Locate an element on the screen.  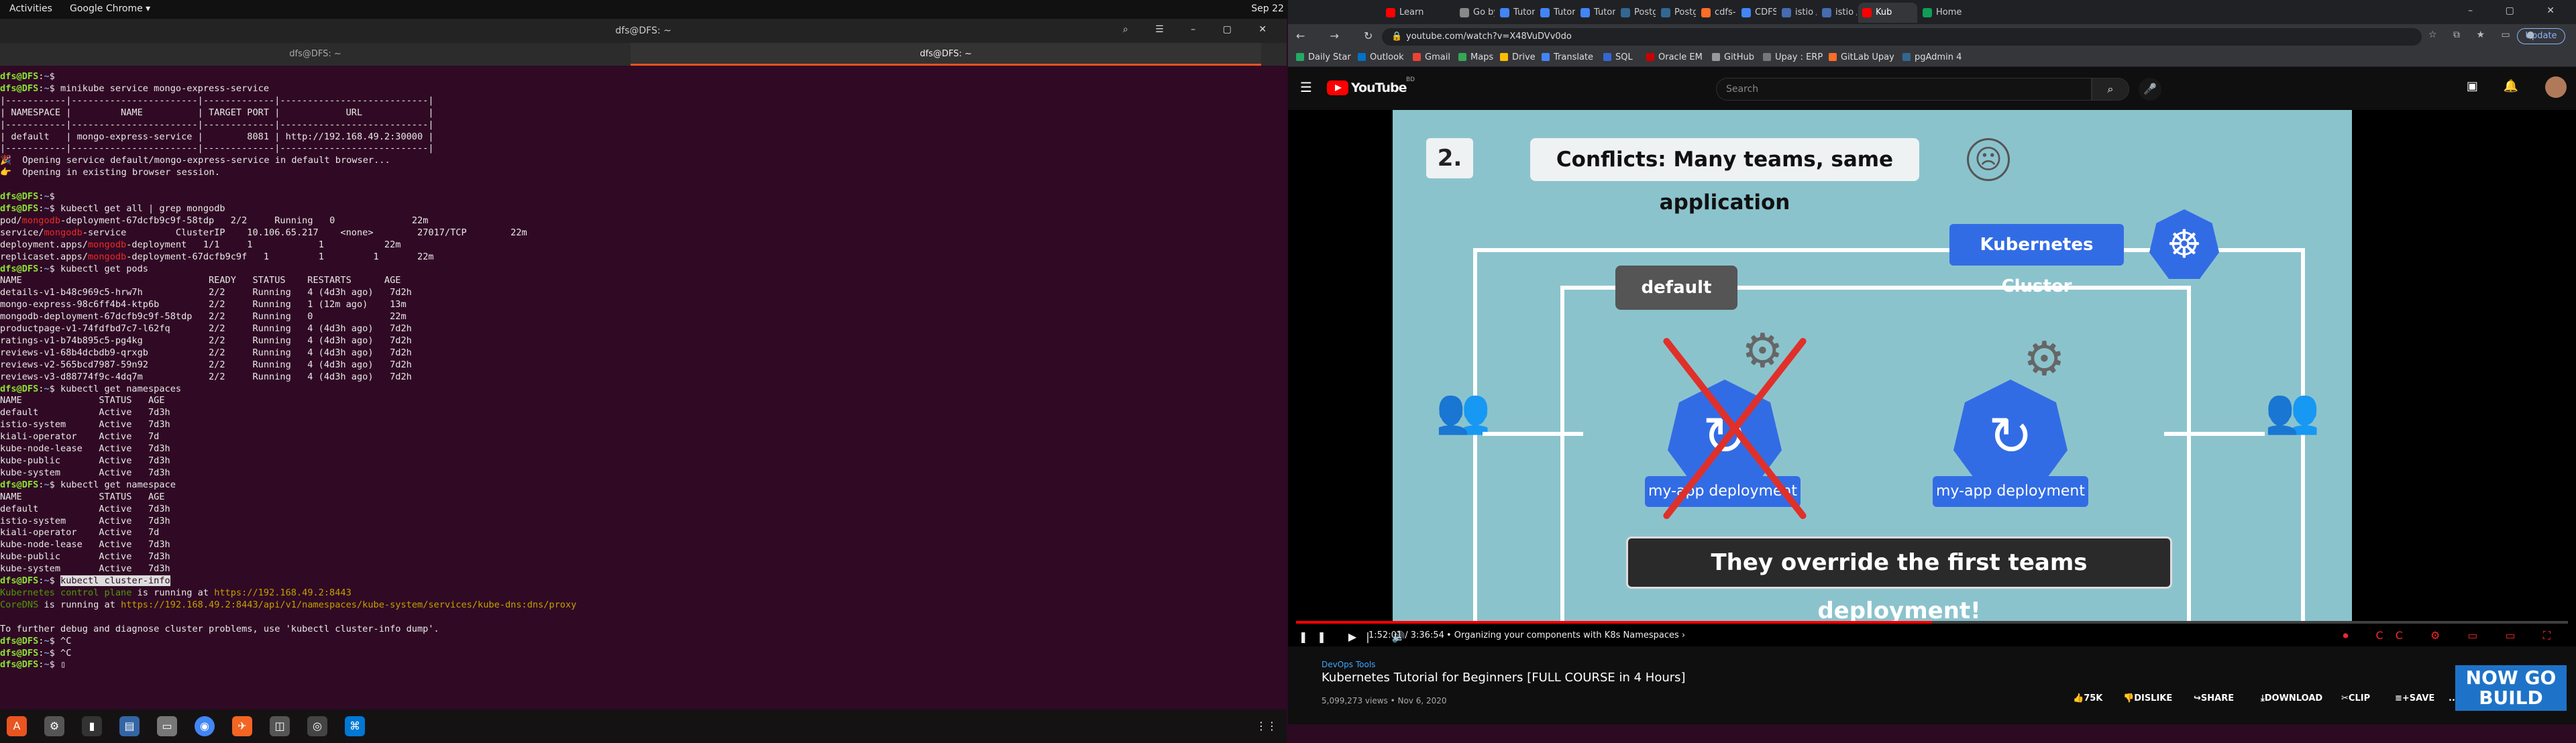
terminal-tab-2: dfs@DFS: ~ is located at coordinates (946, 54).